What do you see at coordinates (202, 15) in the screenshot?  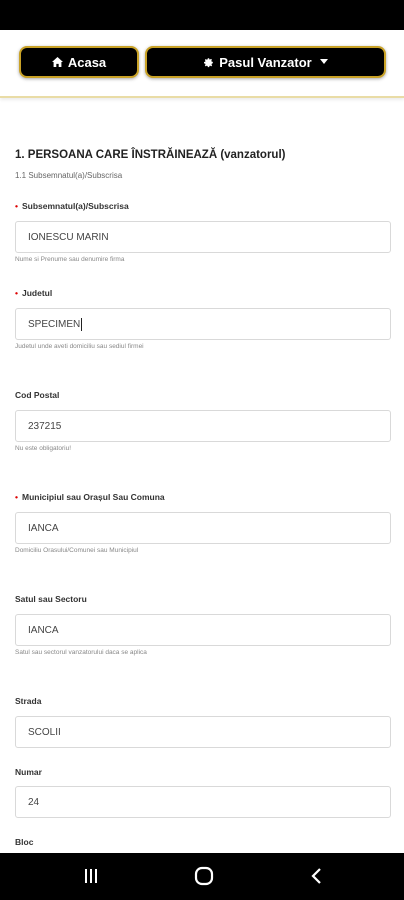 I see `status-bar` at bounding box center [202, 15].